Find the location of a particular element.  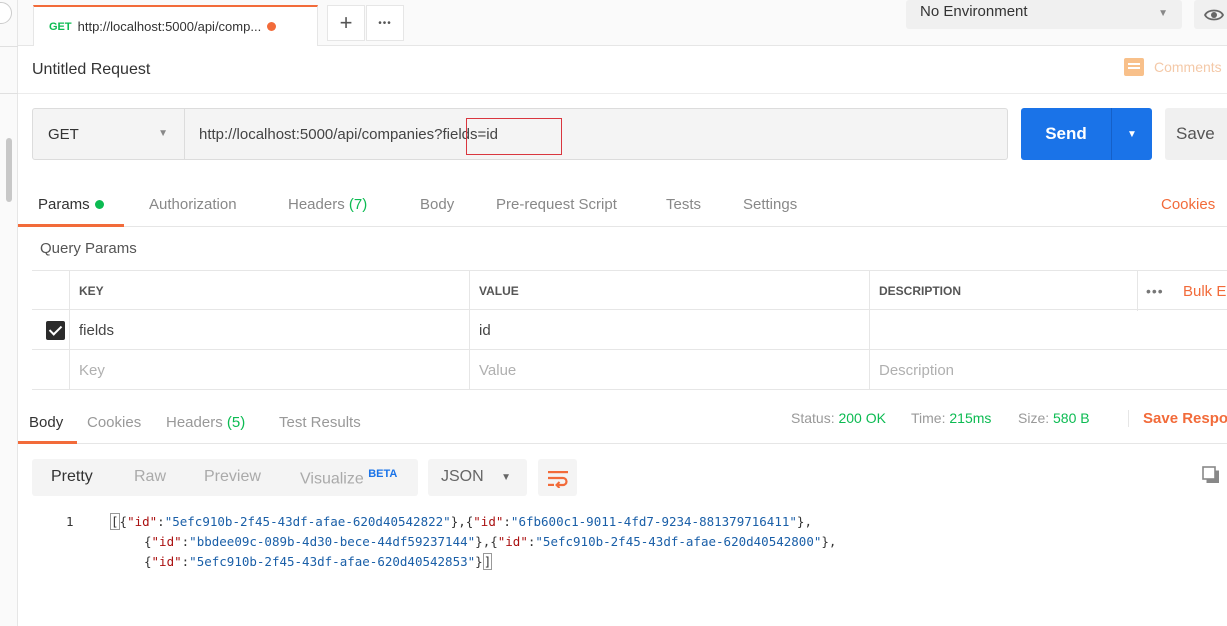

param-key-cell: fields is located at coordinates (269, 330).